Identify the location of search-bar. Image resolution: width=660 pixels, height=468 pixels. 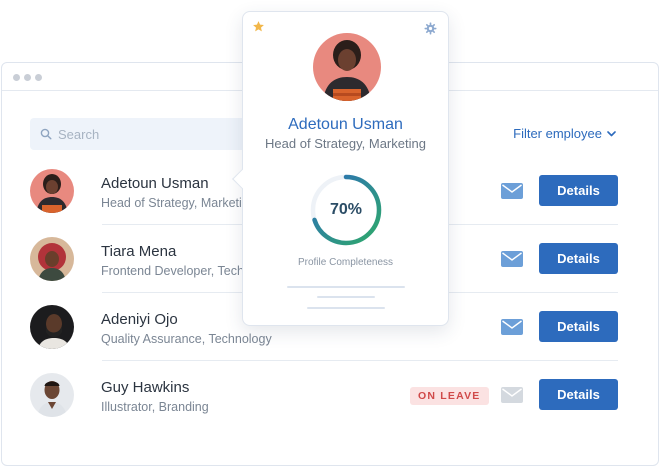
(145, 134).